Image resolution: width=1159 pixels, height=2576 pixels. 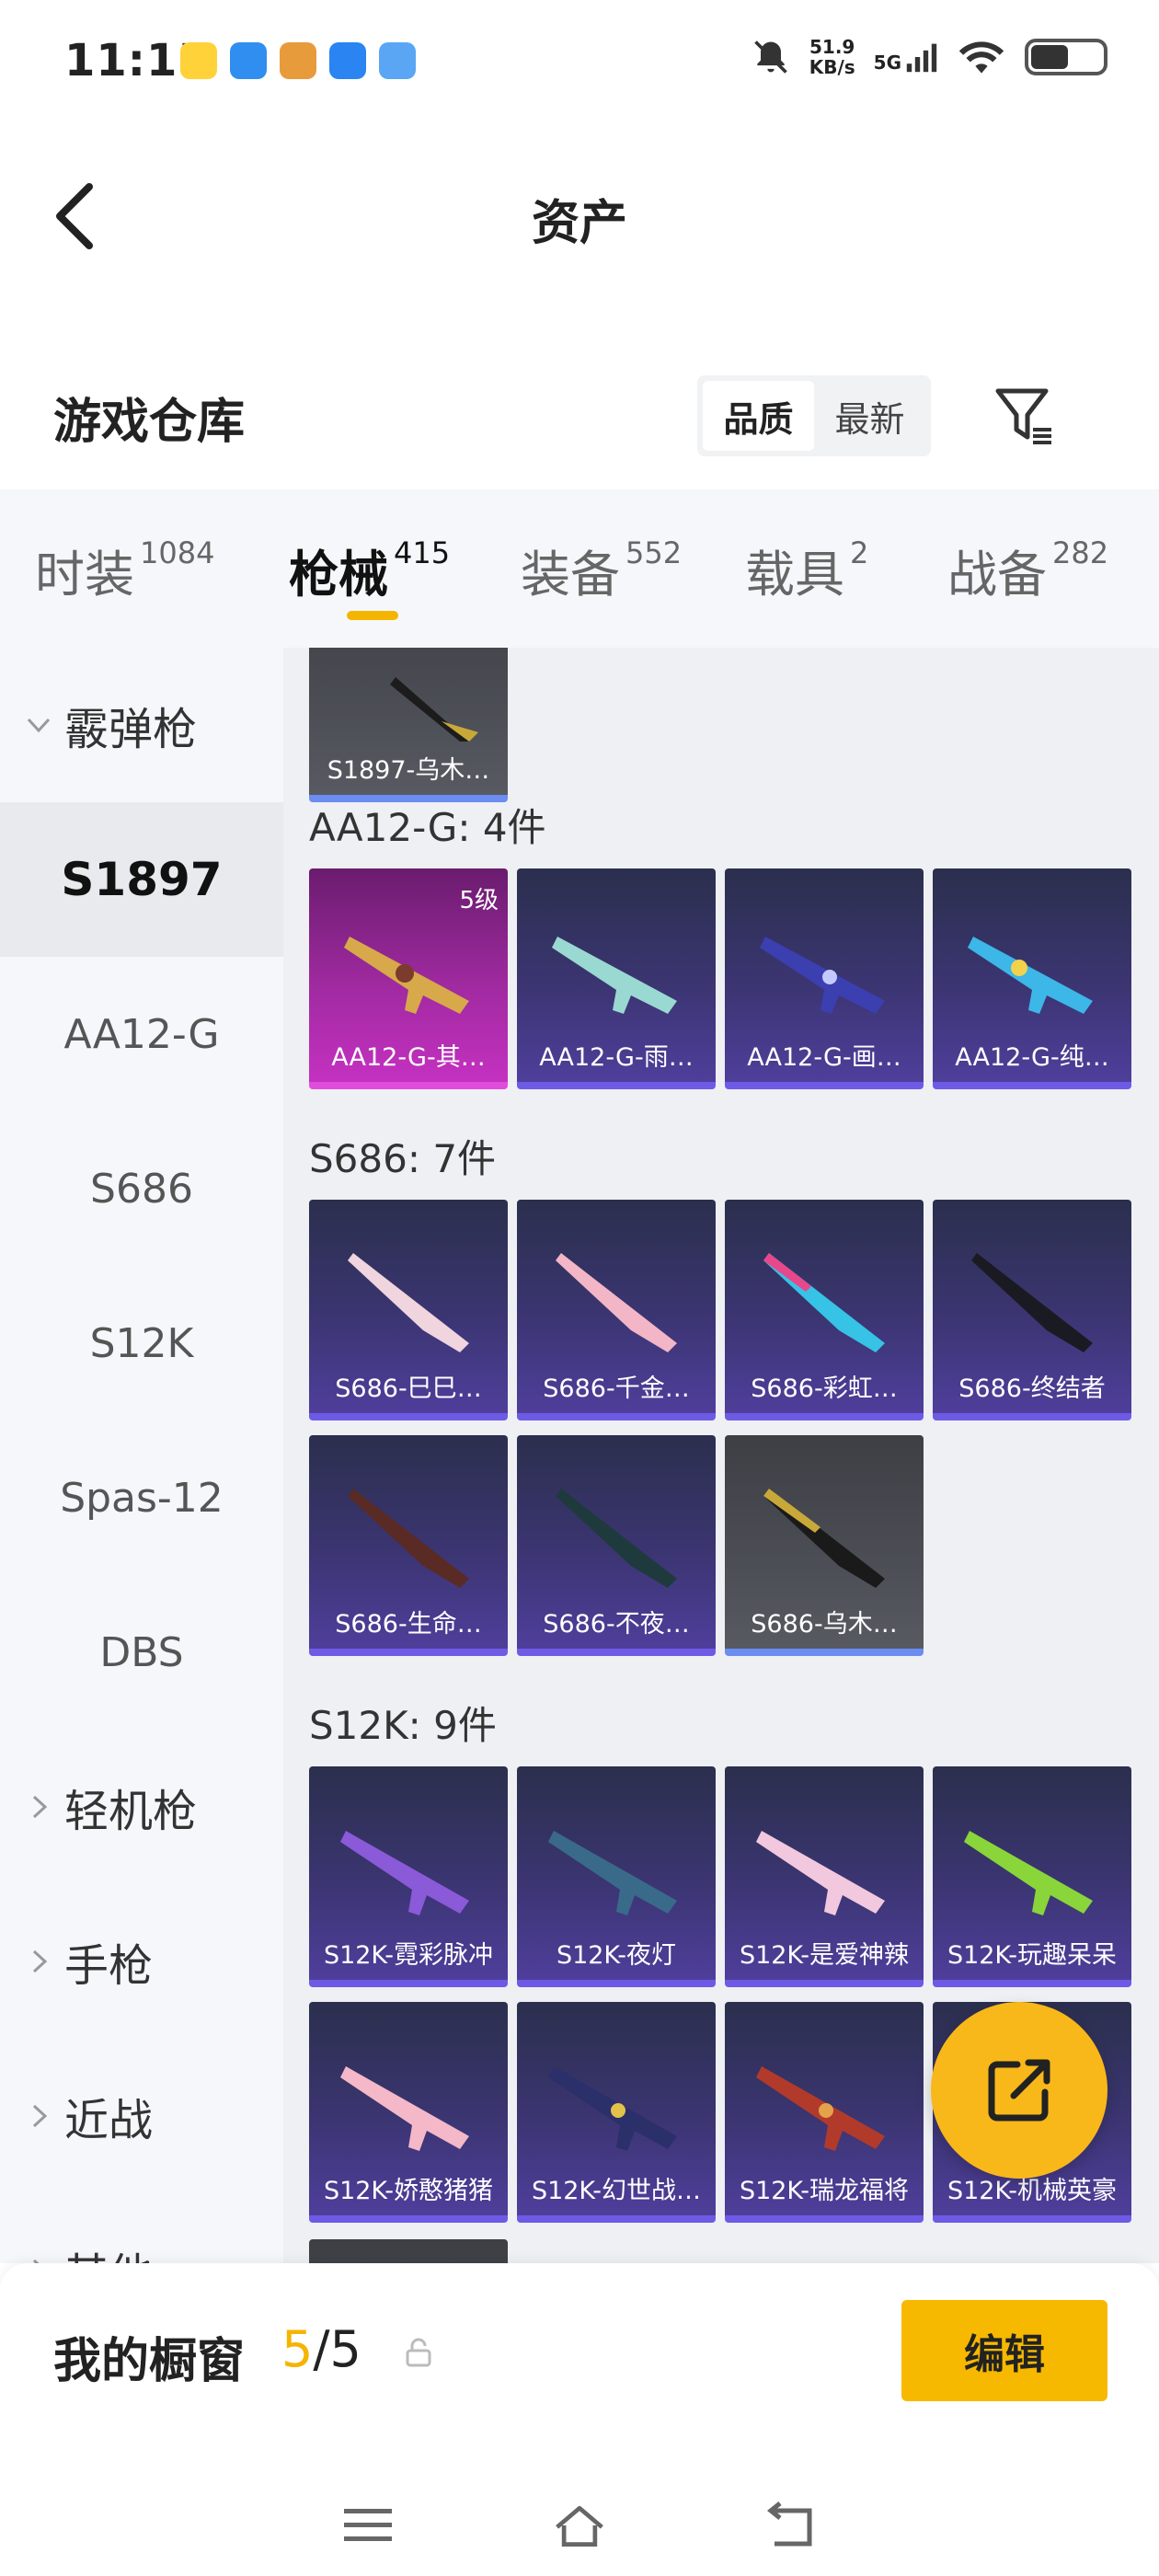 What do you see at coordinates (758, 416) in the screenshot?
I see `sort-quality-button: 品质` at bounding box center [758, 416].